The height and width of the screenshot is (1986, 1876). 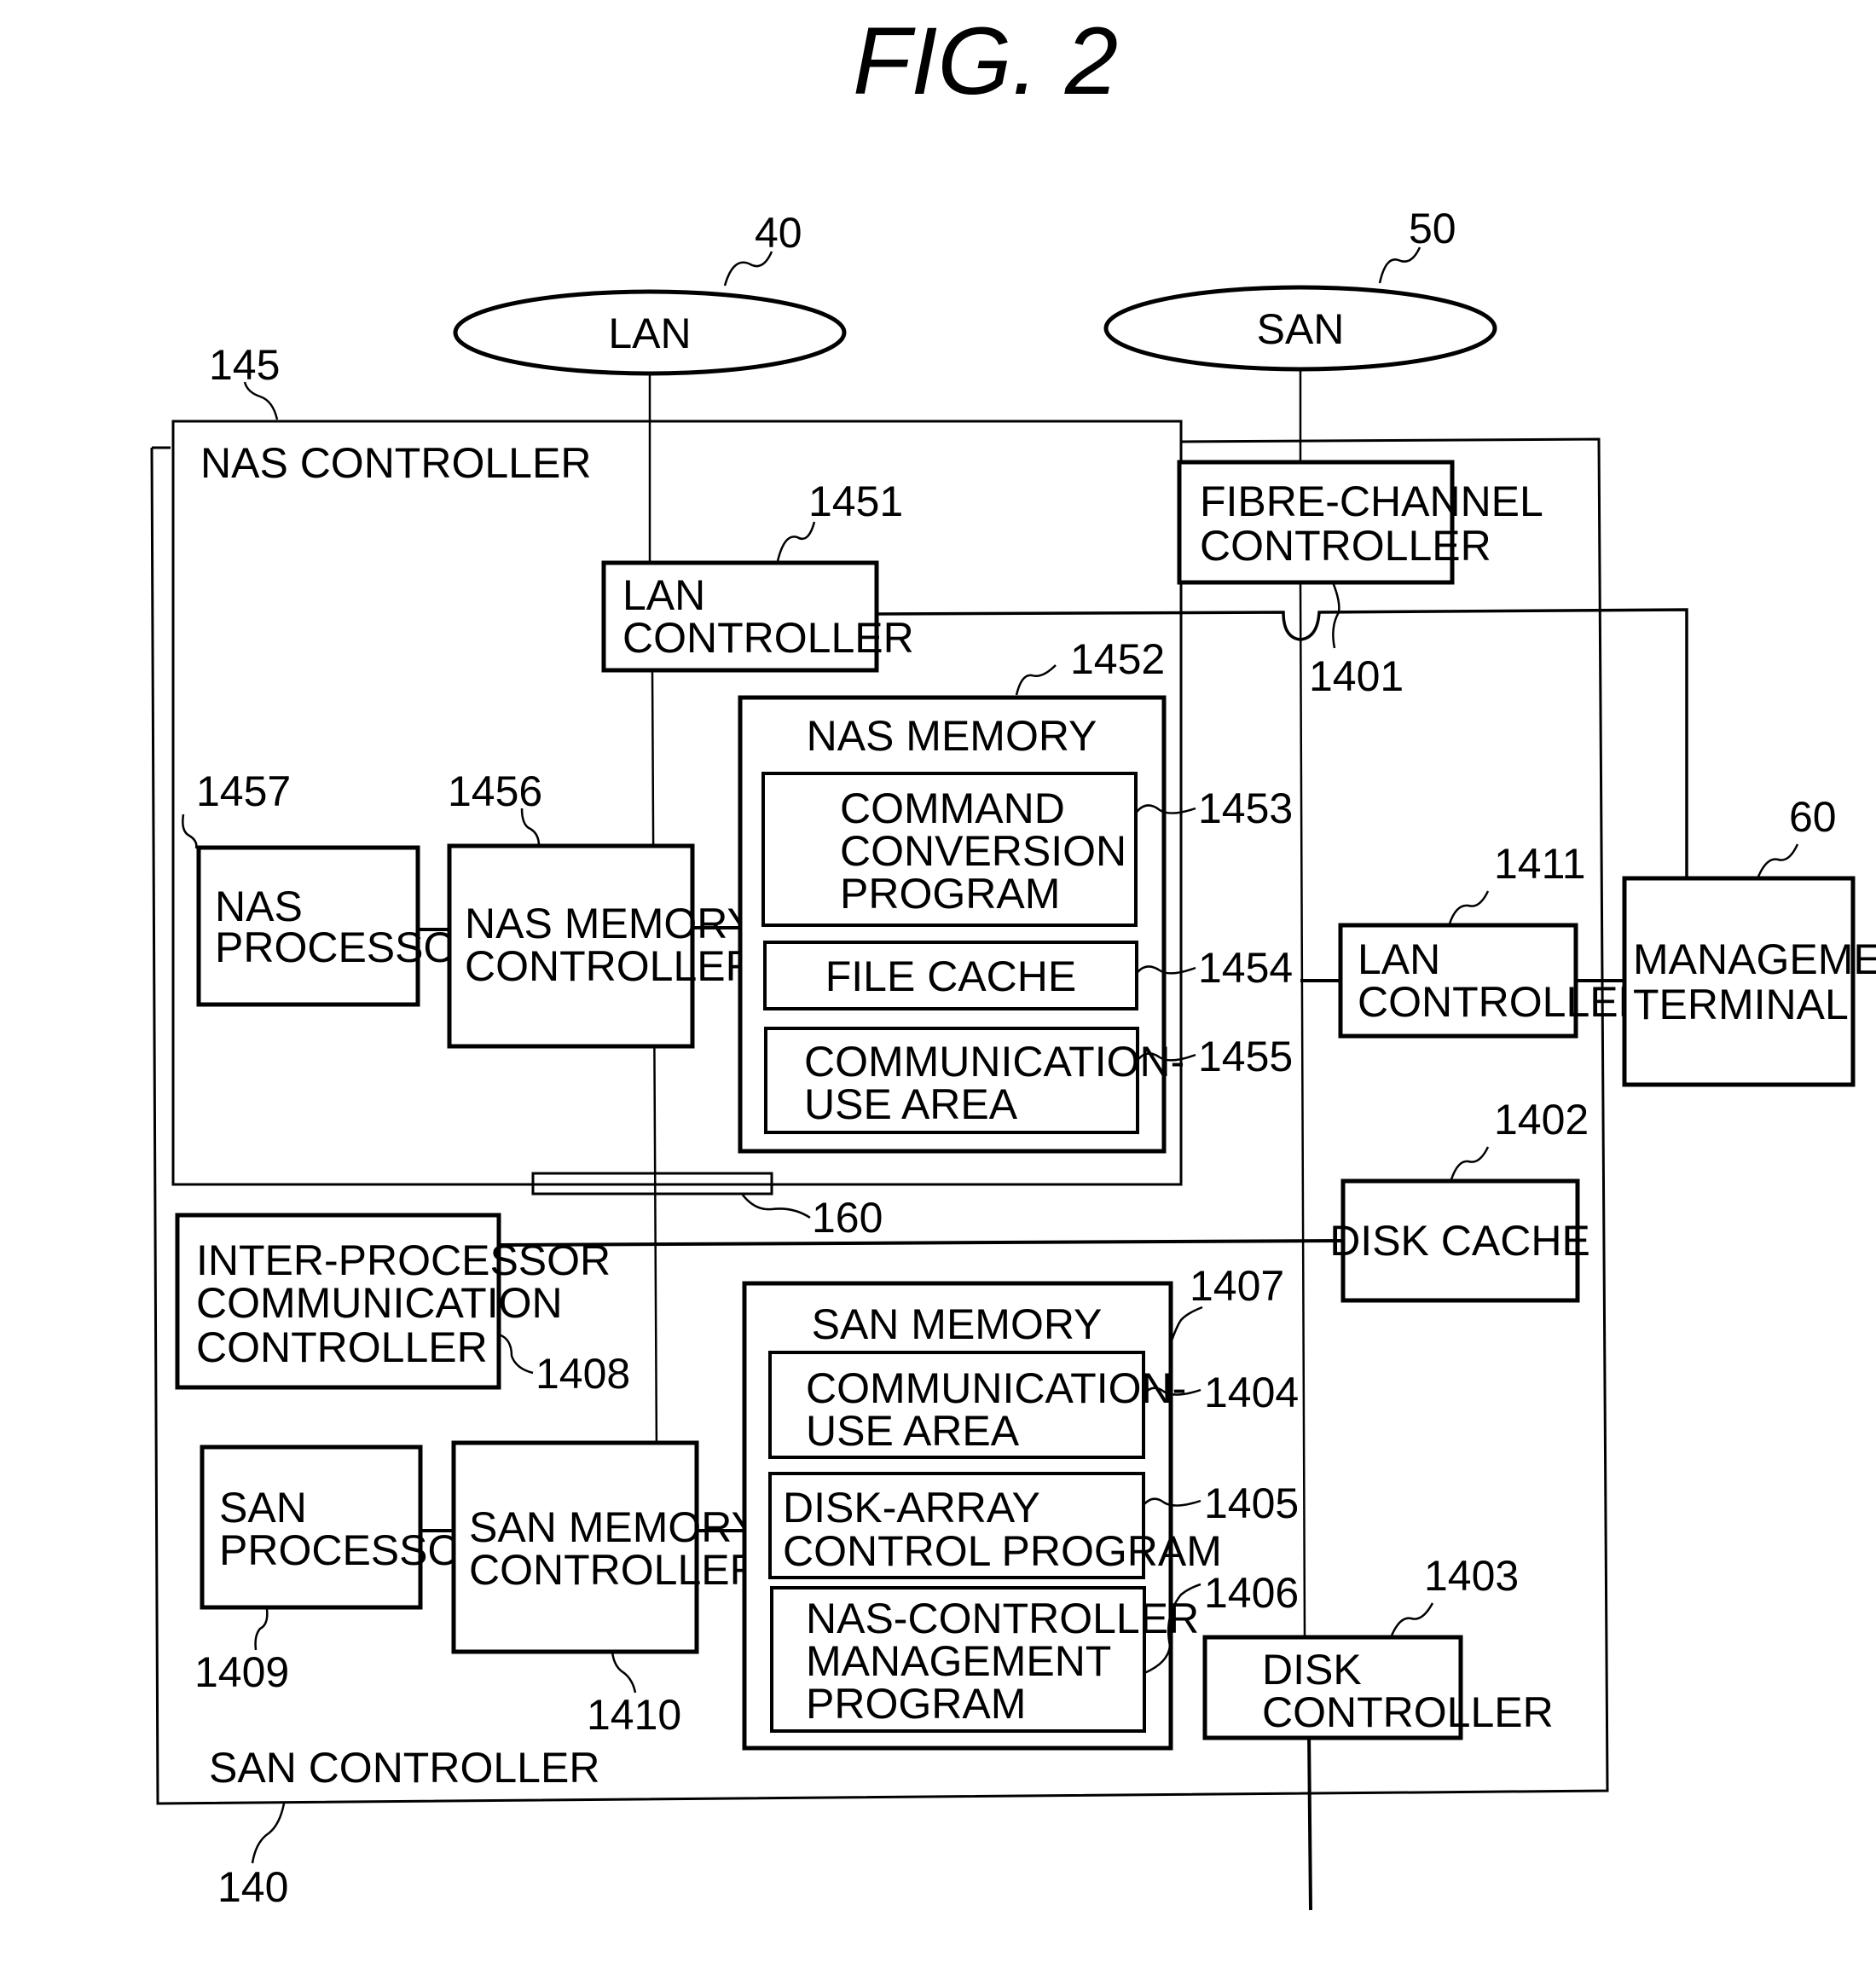 I want to click on san-memory-ref: 1407, so click(x=1237, y=1286).